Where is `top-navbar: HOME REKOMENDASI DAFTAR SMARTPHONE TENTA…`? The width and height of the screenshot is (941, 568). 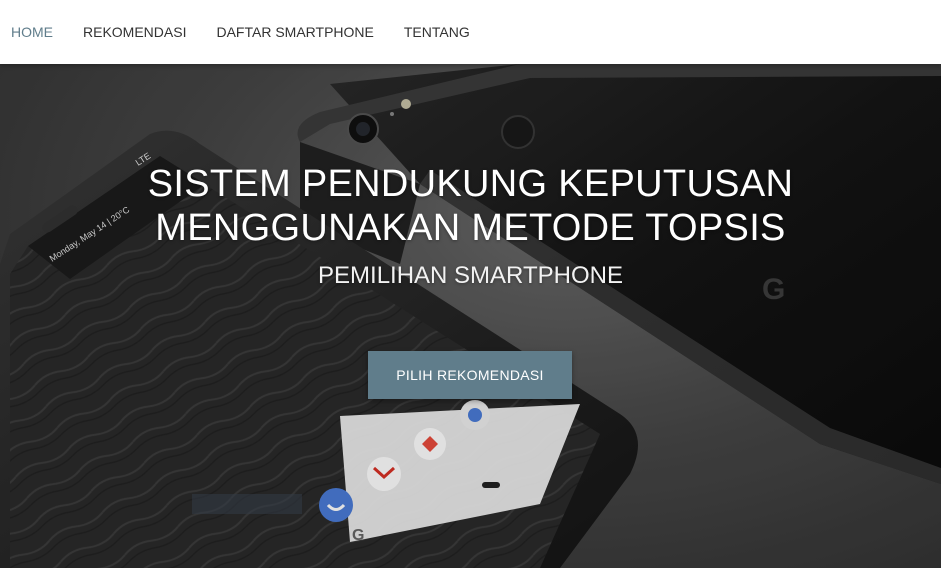
top-navbar: HOME REKOMENDASI DAFTAR SMARTPHONE TENTA… is located at coordinates (470, 32).